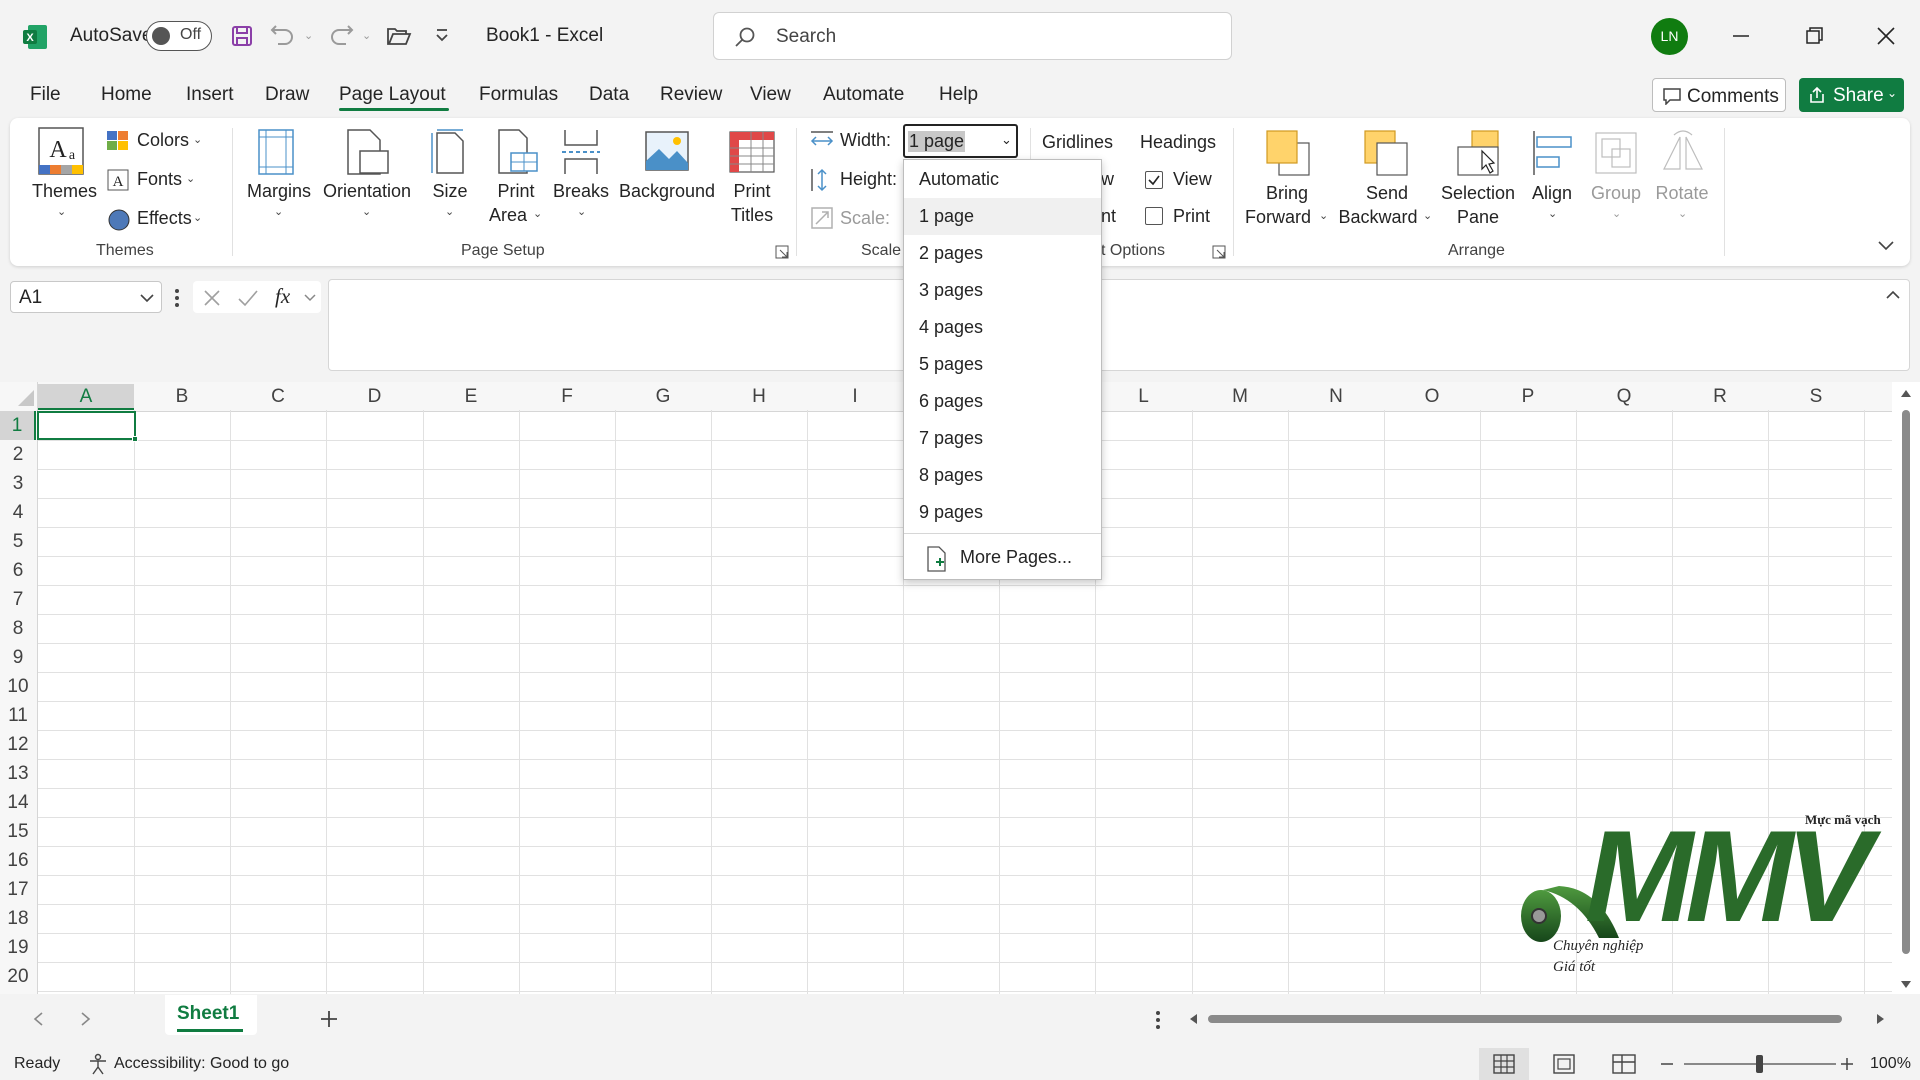 The image size is (1920, 1080). I want to click on dropdown-item-1-page: 1 page, so click(1002, 216).